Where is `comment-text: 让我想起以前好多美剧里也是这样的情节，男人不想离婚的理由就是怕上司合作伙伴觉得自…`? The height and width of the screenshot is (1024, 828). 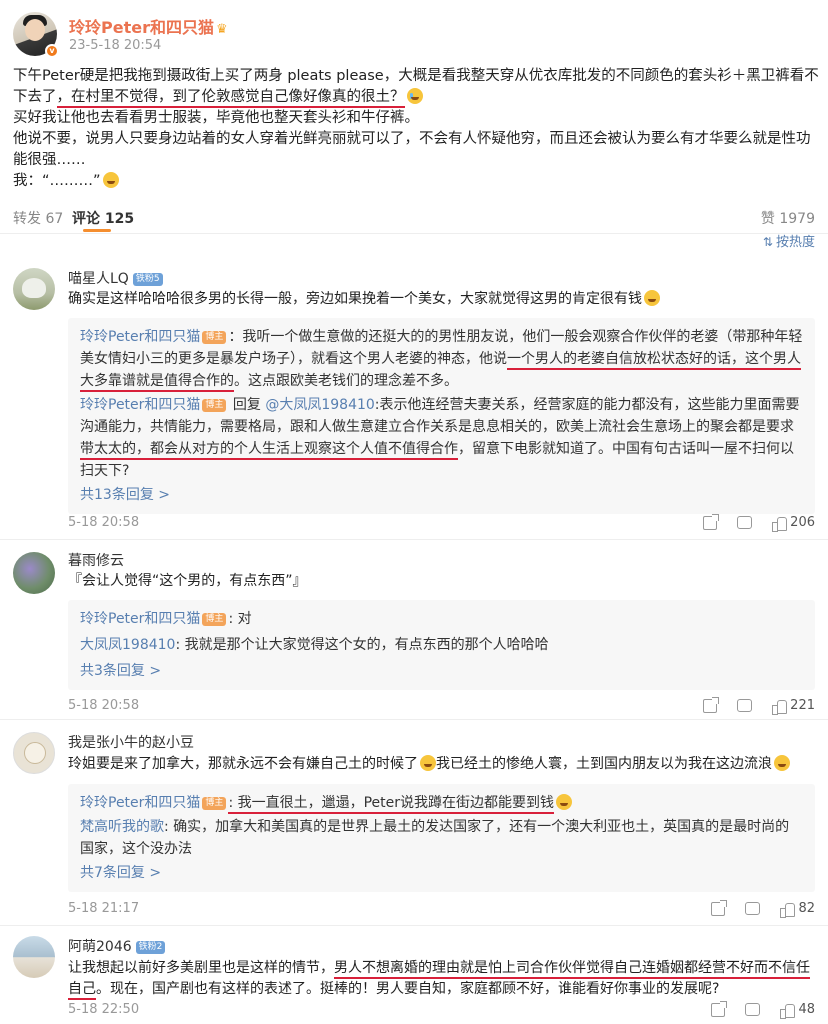
comment-text: 让我想起以前好多美剧里也是这样的情节，男人不想离婚的理由就是怕上司合作伙伴觉得自… is located at coordinates (442, 979).